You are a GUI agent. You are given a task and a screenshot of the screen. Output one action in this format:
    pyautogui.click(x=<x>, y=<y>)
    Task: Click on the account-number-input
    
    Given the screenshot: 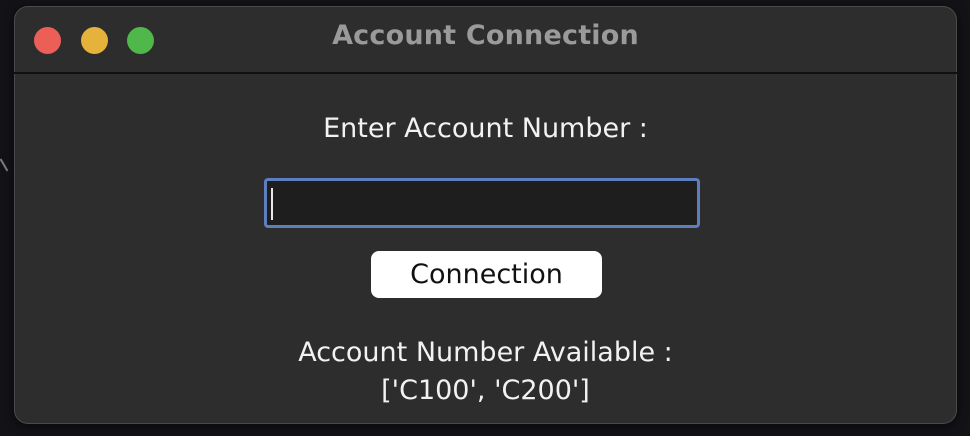 What is the action you would take?
    pyautogui.click(x=482, y=203)
    